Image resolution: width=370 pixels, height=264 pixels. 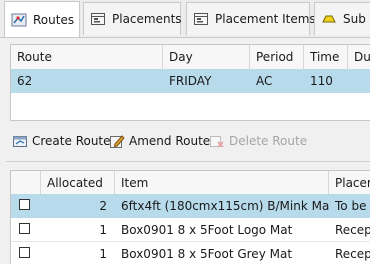 What do you see at coordinates (103, 206) in the screenshot?
I see `allocated-cell: 2` at bounding box center [103, 206].